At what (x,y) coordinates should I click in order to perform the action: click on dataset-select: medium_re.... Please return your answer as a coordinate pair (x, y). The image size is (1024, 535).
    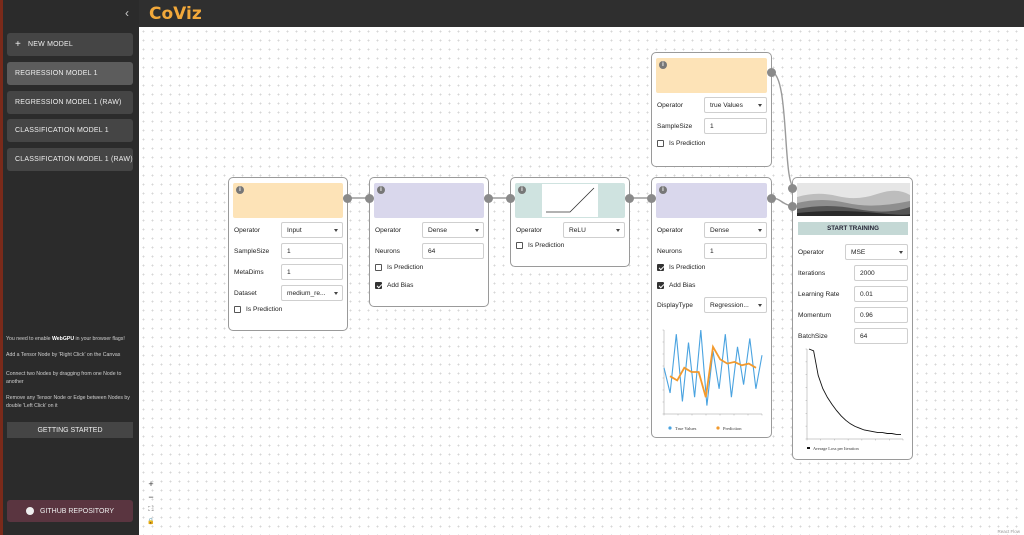
    Looking at the image, I should click on (312, 293).